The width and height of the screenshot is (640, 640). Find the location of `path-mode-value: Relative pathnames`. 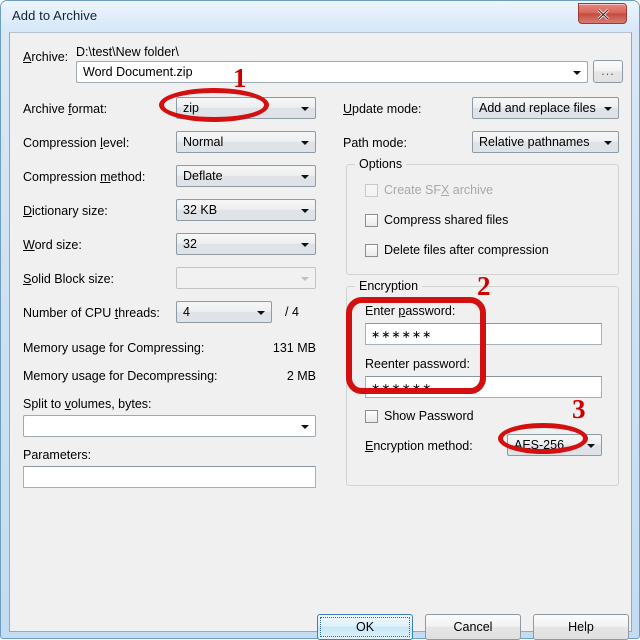

path-mode-value: Relative pathnames is located at coordinates (534, 142).